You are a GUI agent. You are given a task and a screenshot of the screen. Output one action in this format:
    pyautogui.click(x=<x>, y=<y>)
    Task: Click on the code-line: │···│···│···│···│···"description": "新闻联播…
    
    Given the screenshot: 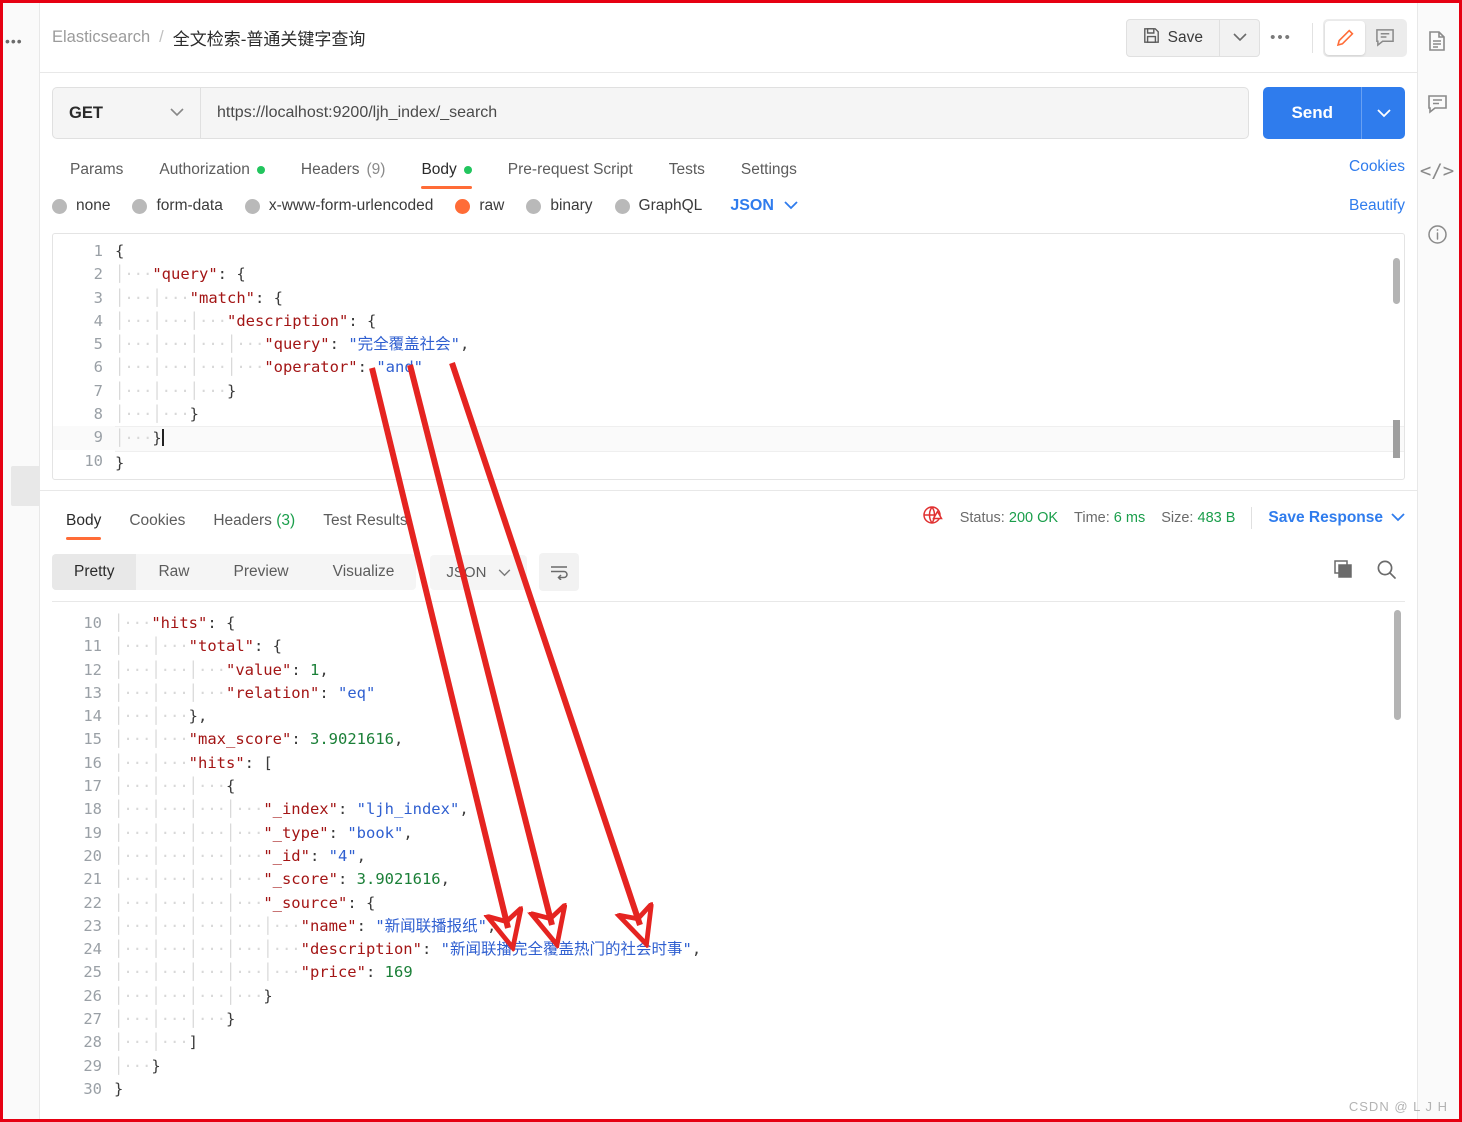 What is the action you would take?
    pyautogui.click(x=408, y=949)
    